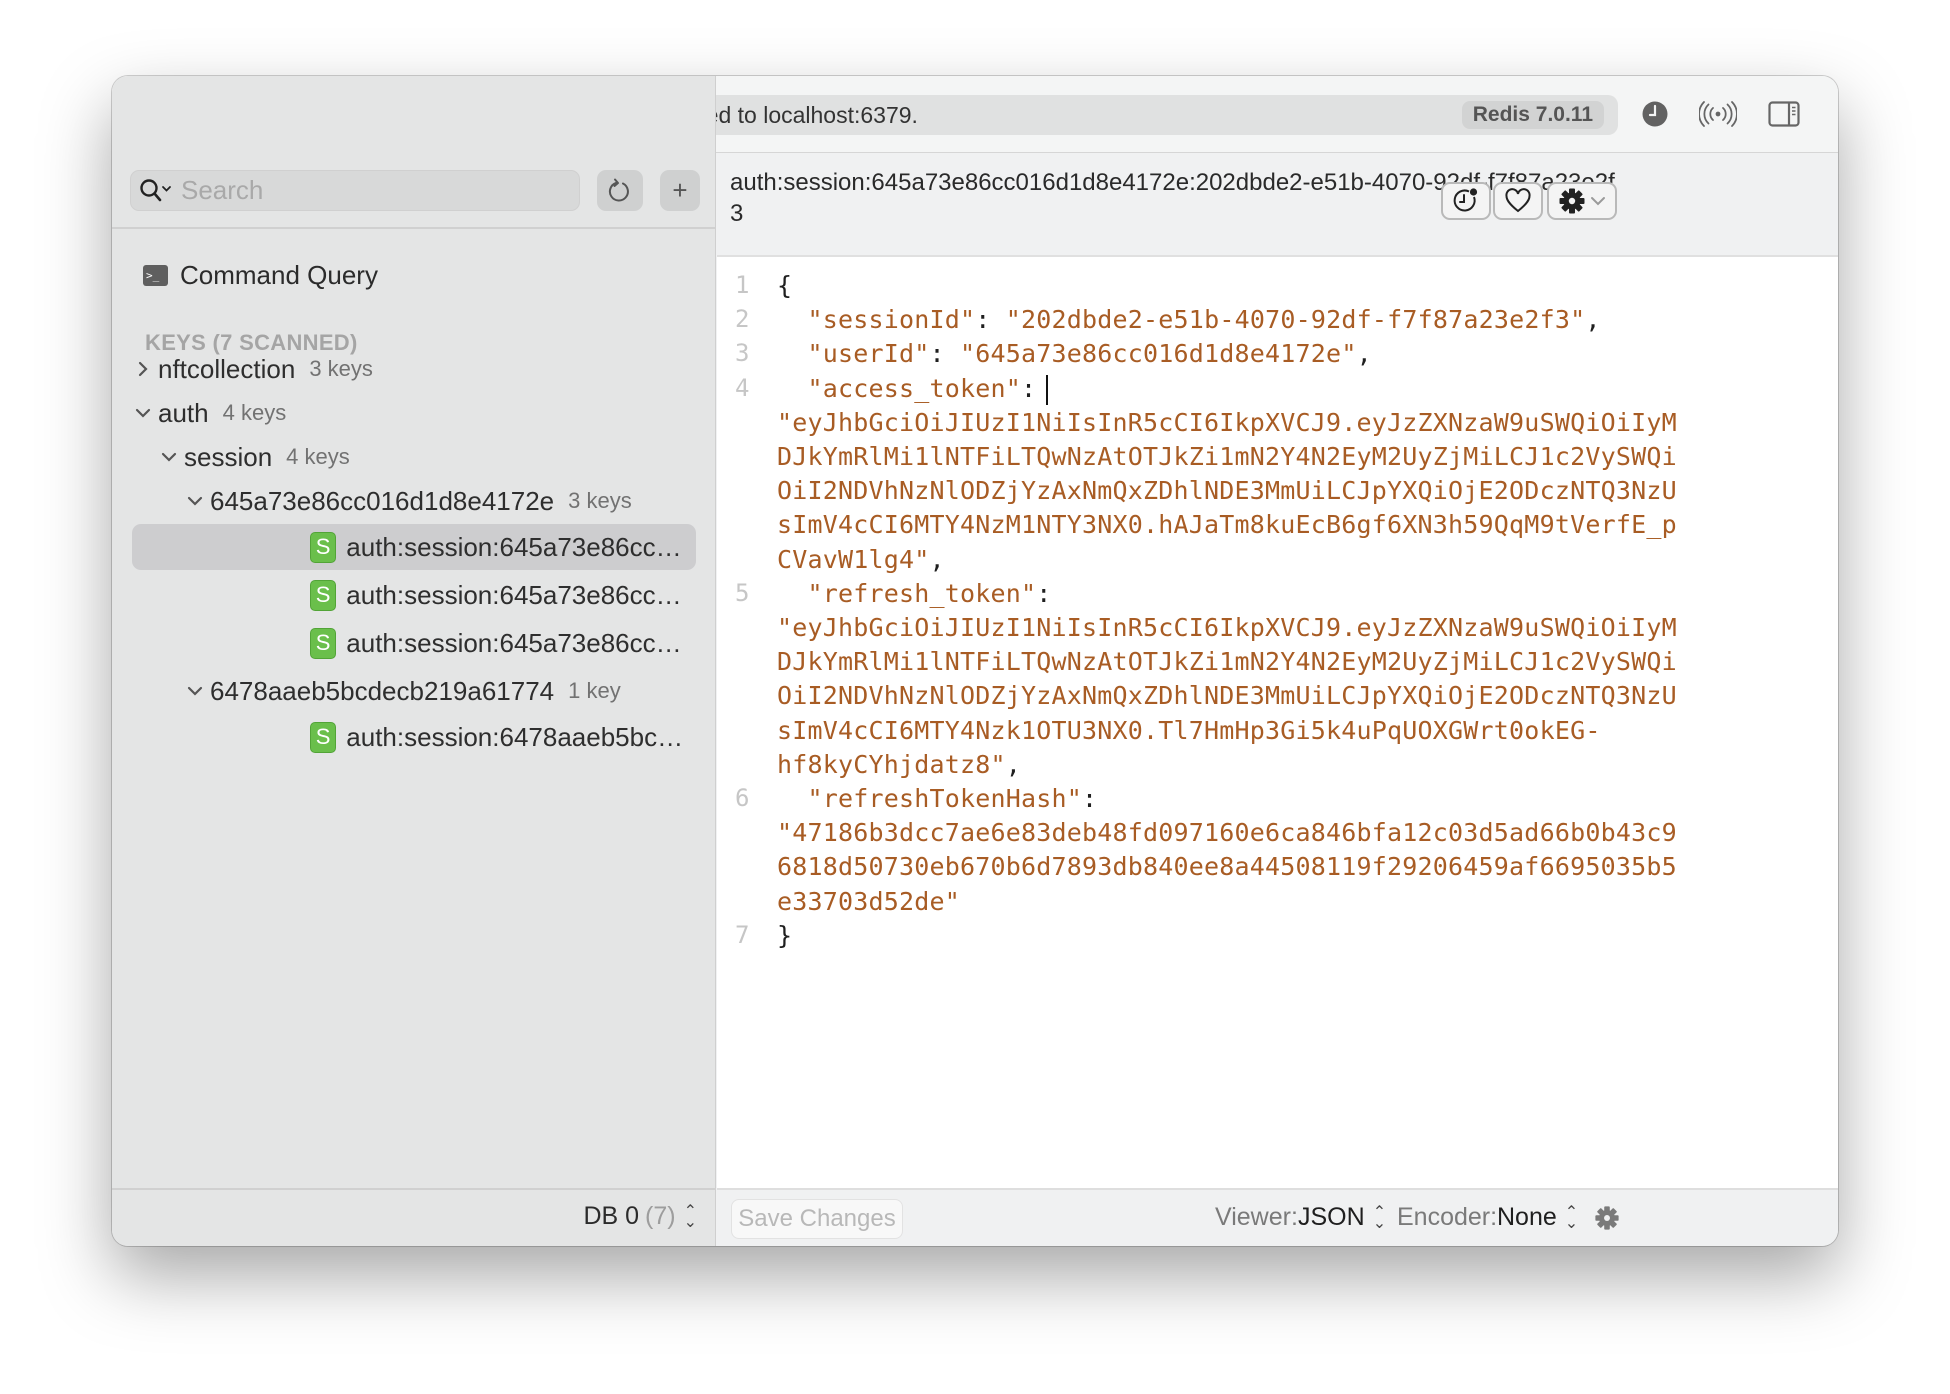 The image size is (1950, 1394). I want to click on ttl-button, so click(1466, 201).